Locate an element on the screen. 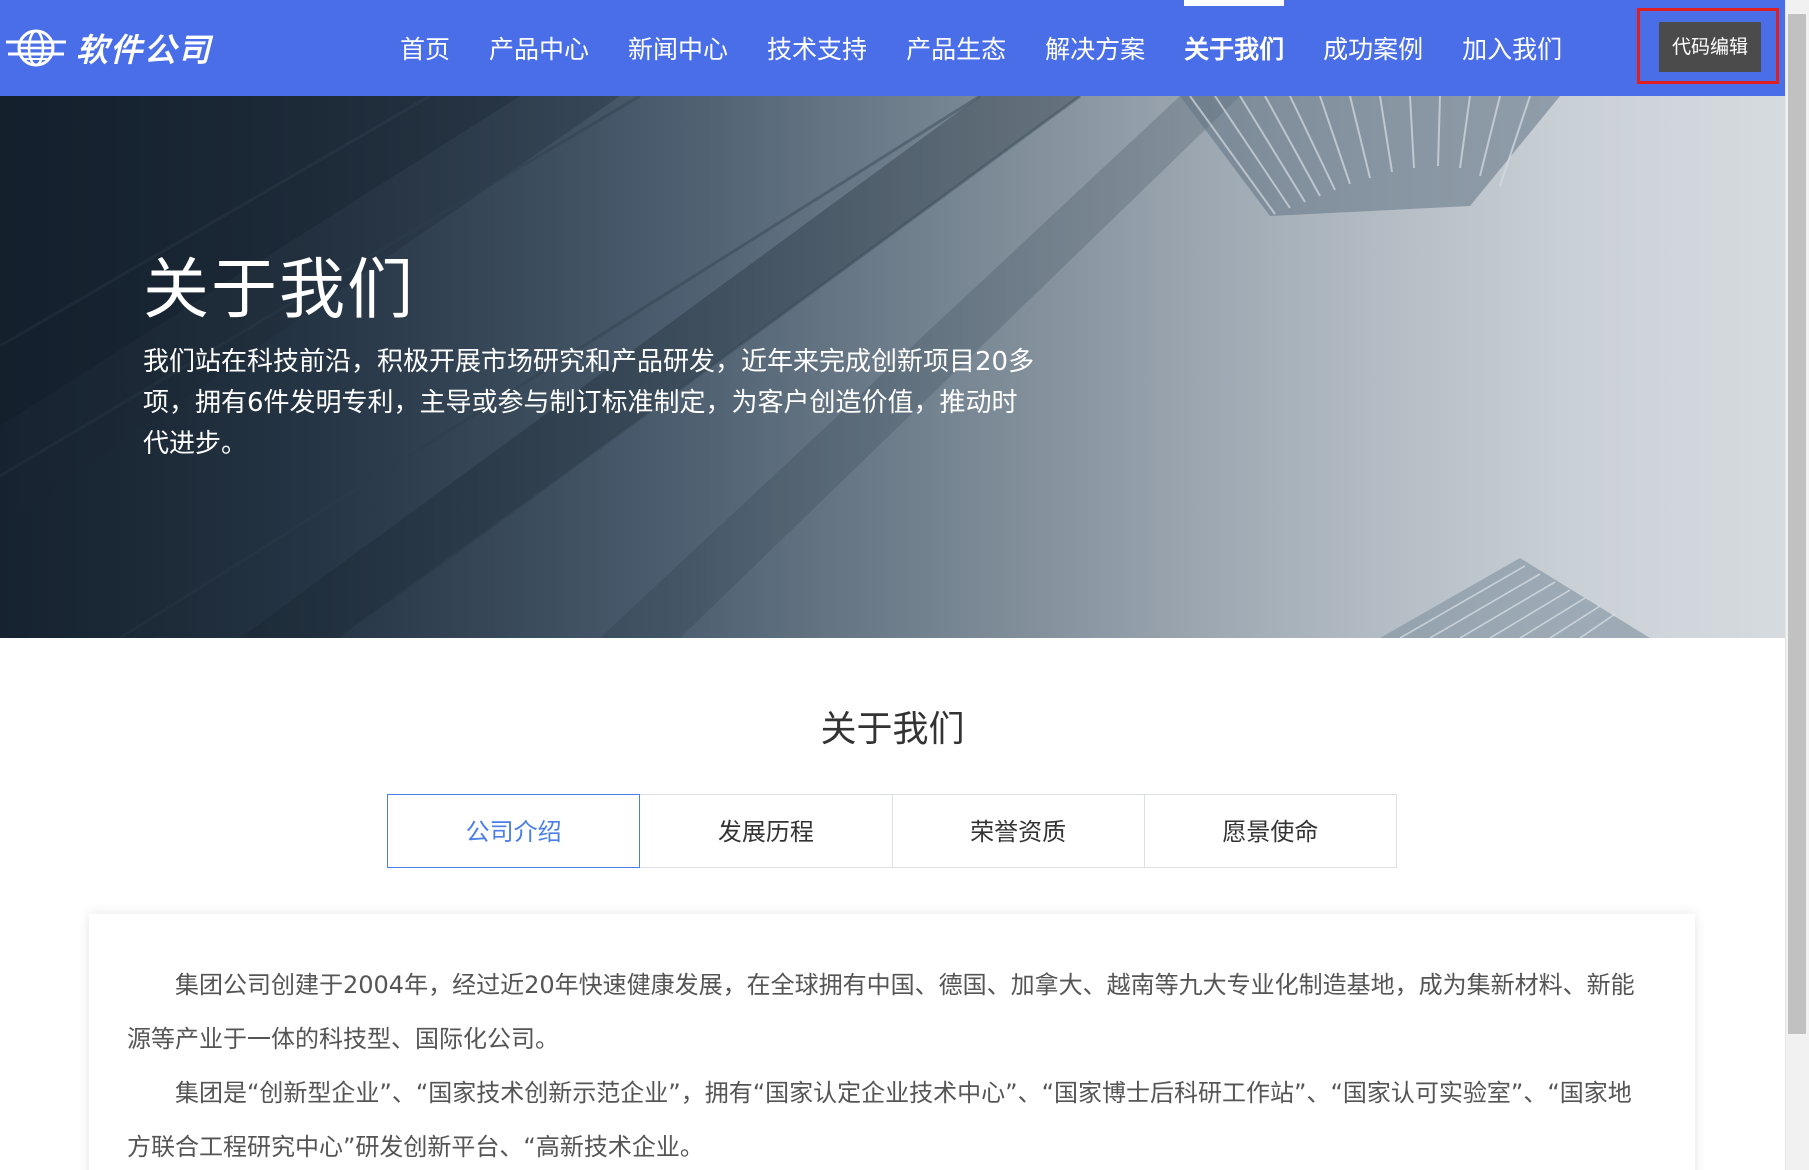 This screenshot has width=1809, height=1170. nav-item-cases: 成功案例 is located at coordinates (1373, 48).